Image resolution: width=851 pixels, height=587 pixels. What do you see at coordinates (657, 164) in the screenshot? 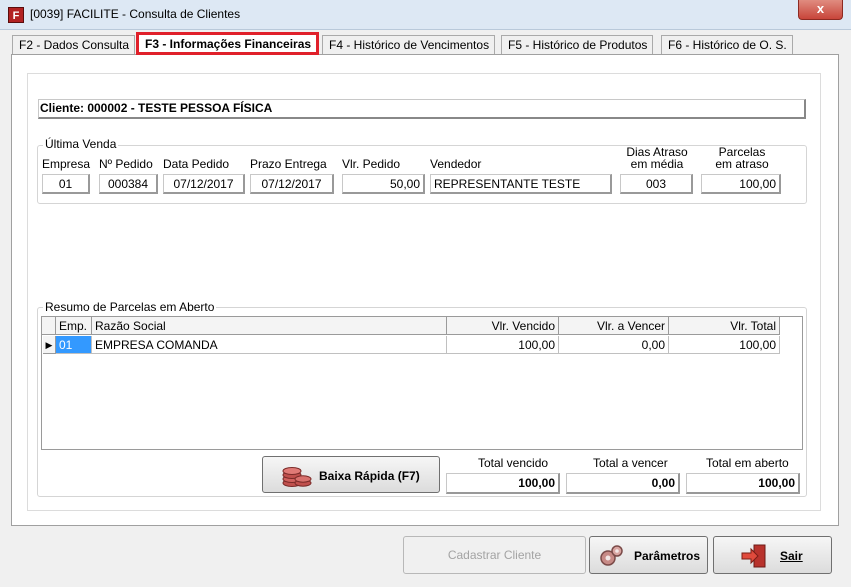
I see `dias-atraso-label-2: em média` at bounding box center [657, 164].